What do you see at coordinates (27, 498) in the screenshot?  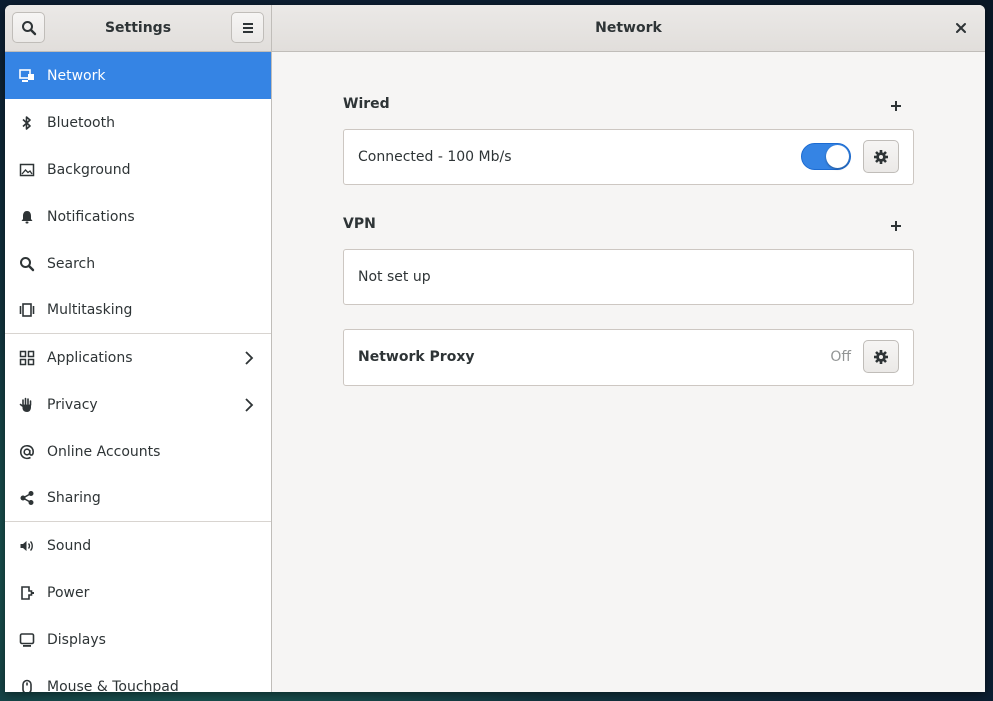 I see `share-icon` at bounding box center [27, 498].